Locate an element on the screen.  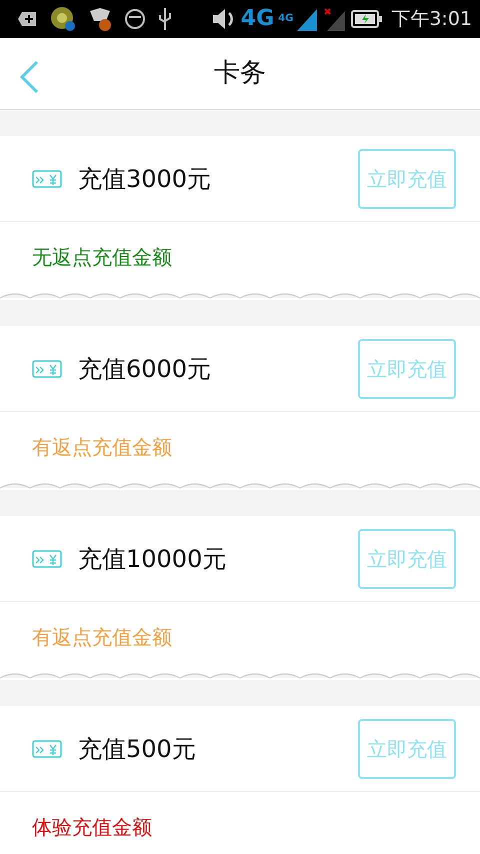
recharge-amount: 充值3000元 is located at coordinates (145, 179).